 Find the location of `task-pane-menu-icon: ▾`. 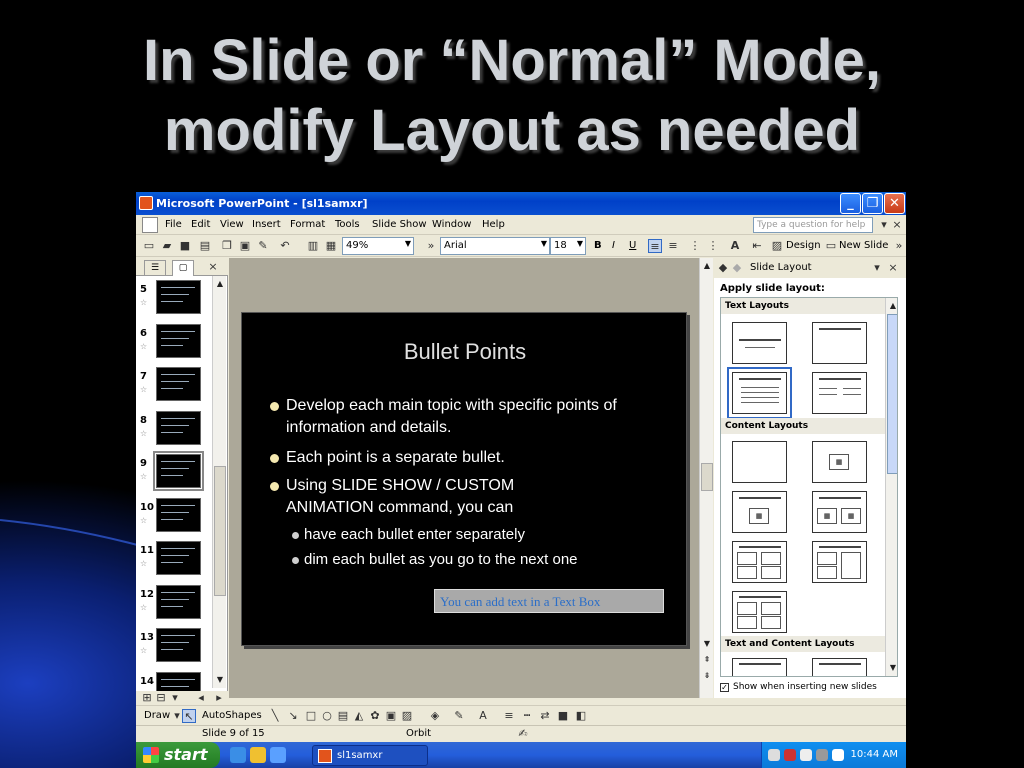

task-pane-menu-icon: ▾ is located at coordinates (877, 268).